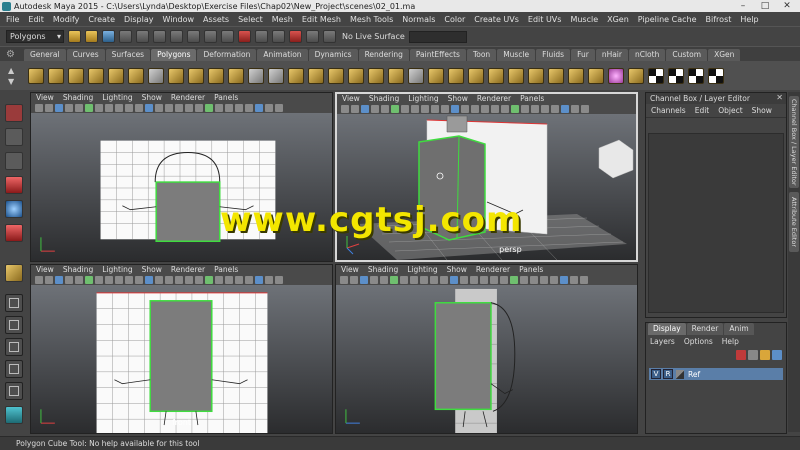 Image resolution: width=800 pixels, height=450 pixels. Describe the element at coordinates (329, 36) in the screenshot. I see `render-settings-icon` at that location.